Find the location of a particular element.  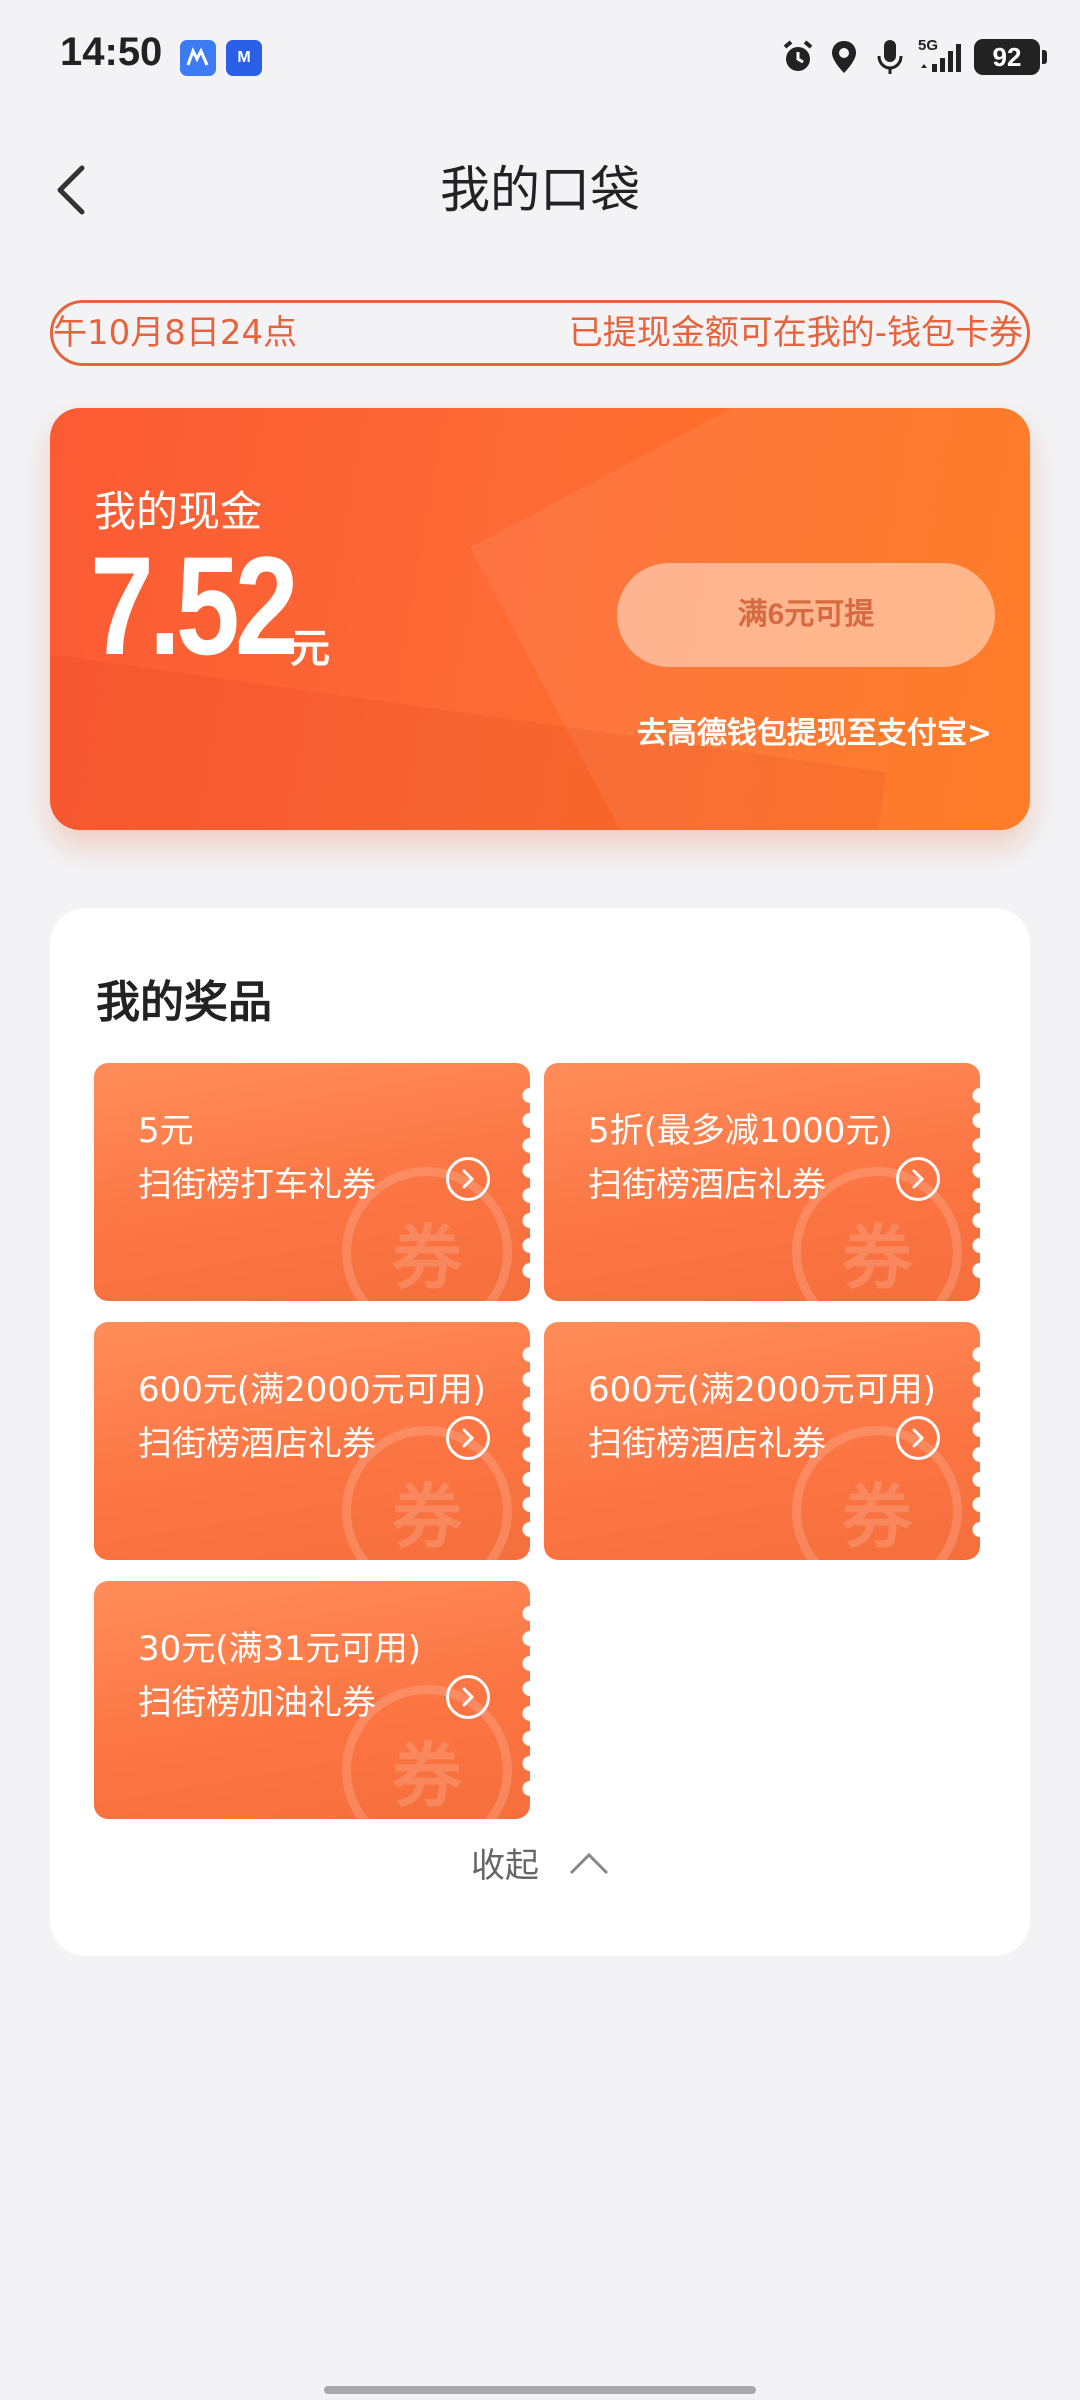

app-notification-icon is located at coordinates (198, 58).